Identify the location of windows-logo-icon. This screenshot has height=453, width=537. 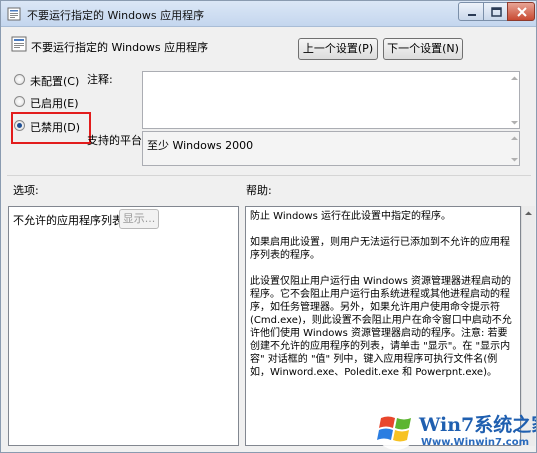
(396, 429).